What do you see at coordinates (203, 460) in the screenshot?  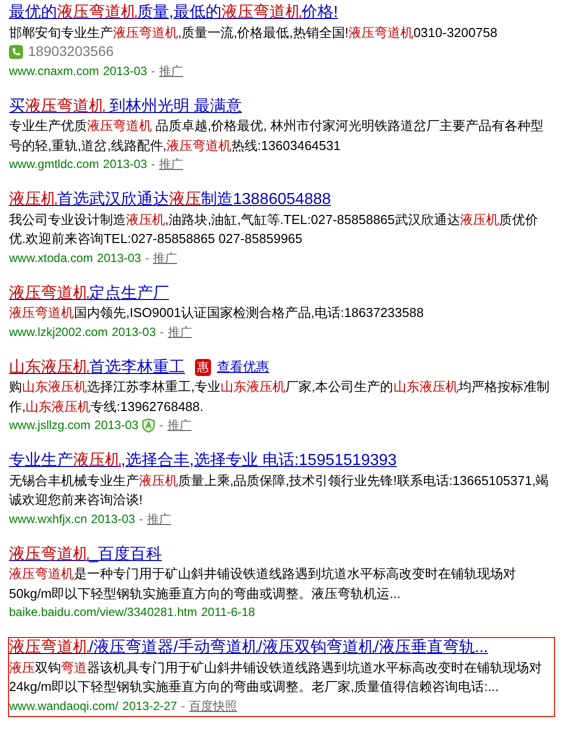 I see `result-title-link: 专业生产液压机,选择合丰,选择专业 电话:15951519393` at bounding box center [203, 460].